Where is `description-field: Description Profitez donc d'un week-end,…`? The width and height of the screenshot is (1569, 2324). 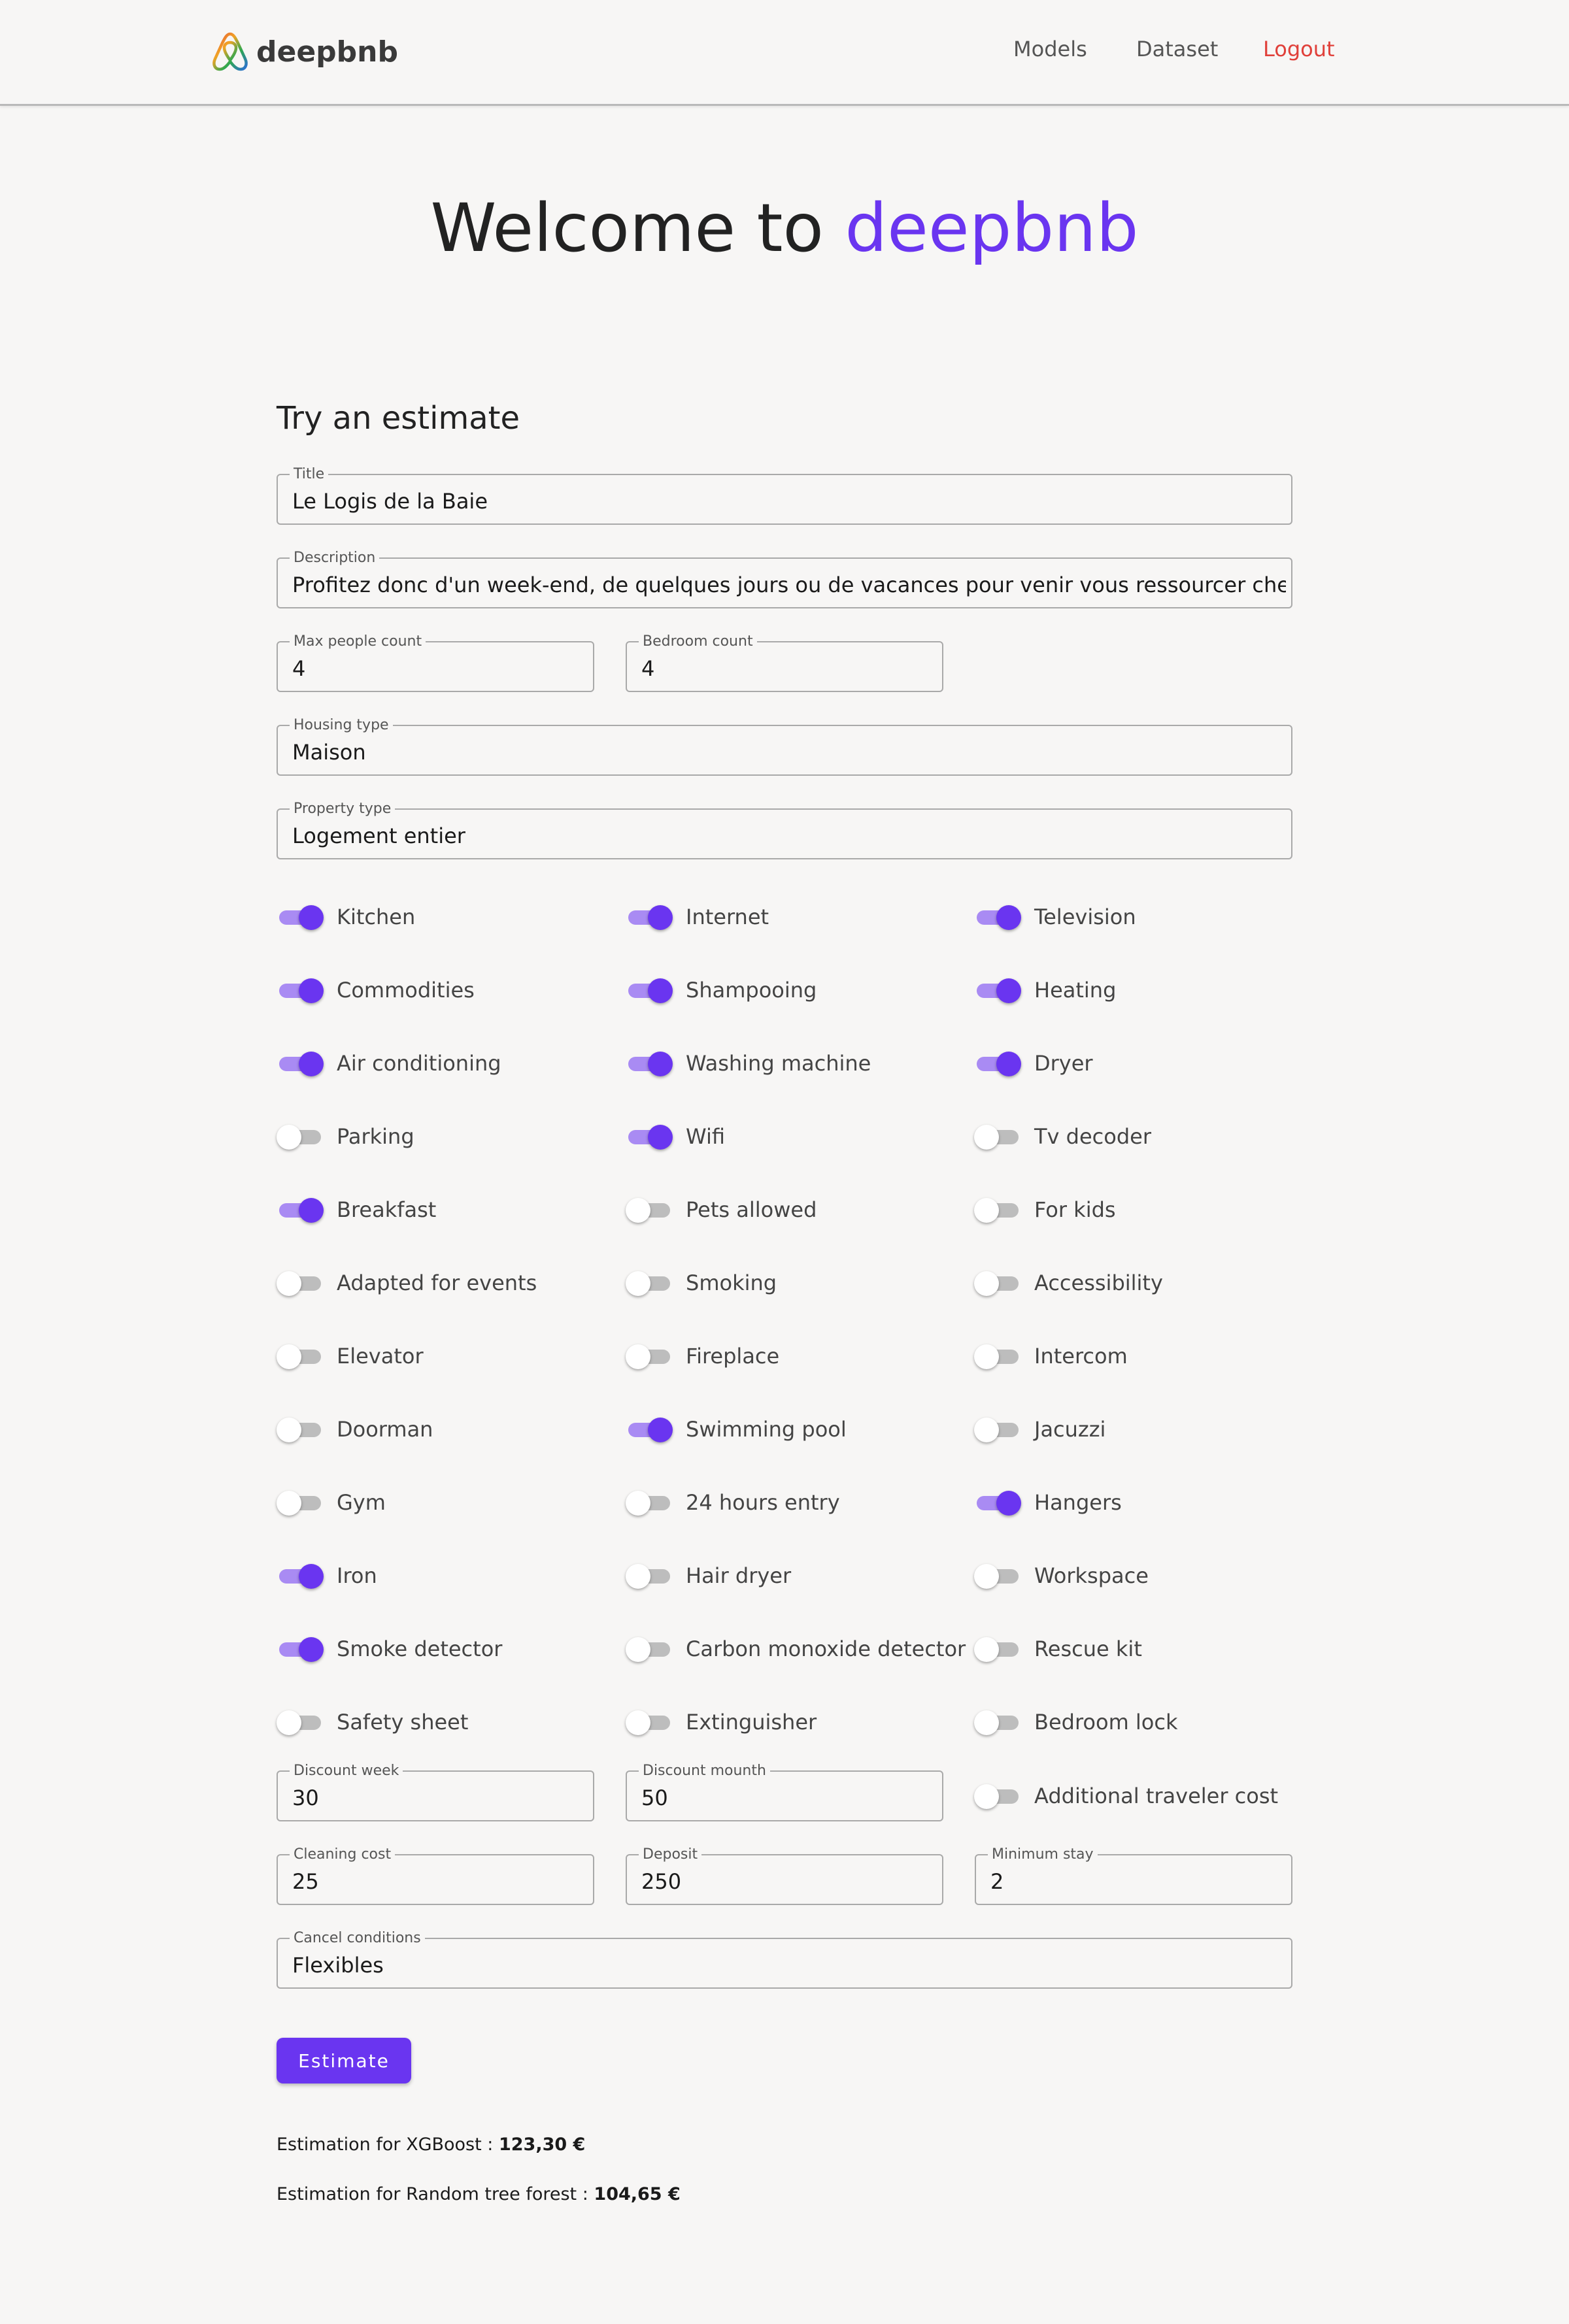
description-field: Description Profitez donc d'un week-end,… is located at coordinates (785, 579).